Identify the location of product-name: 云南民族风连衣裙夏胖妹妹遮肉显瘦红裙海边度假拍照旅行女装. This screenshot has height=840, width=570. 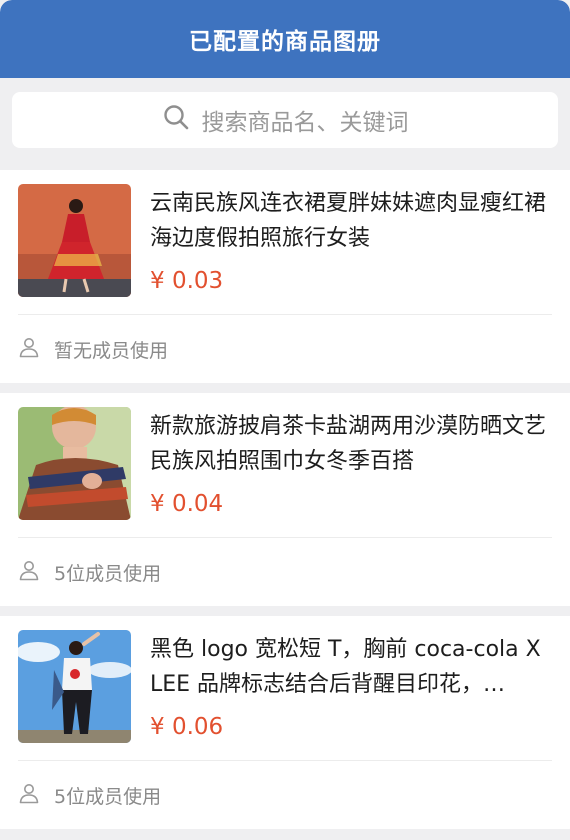
(348, 221).